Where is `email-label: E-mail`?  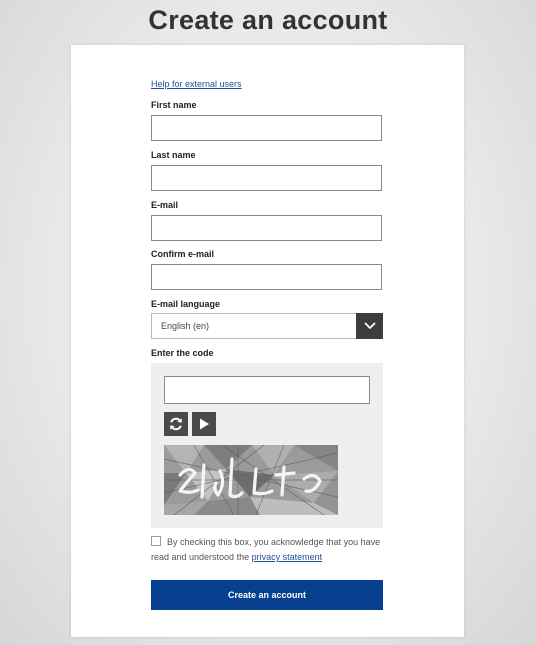 email-label: E-mail is located at coordinates (165, 205).